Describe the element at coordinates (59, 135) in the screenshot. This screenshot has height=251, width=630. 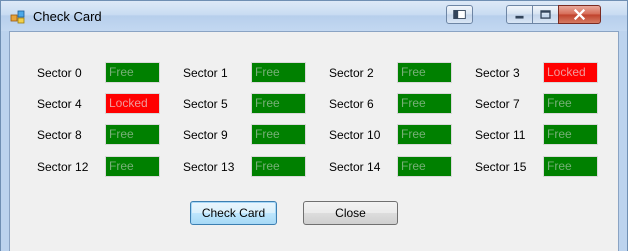
I see `sector-label: Sector 8` at that location.